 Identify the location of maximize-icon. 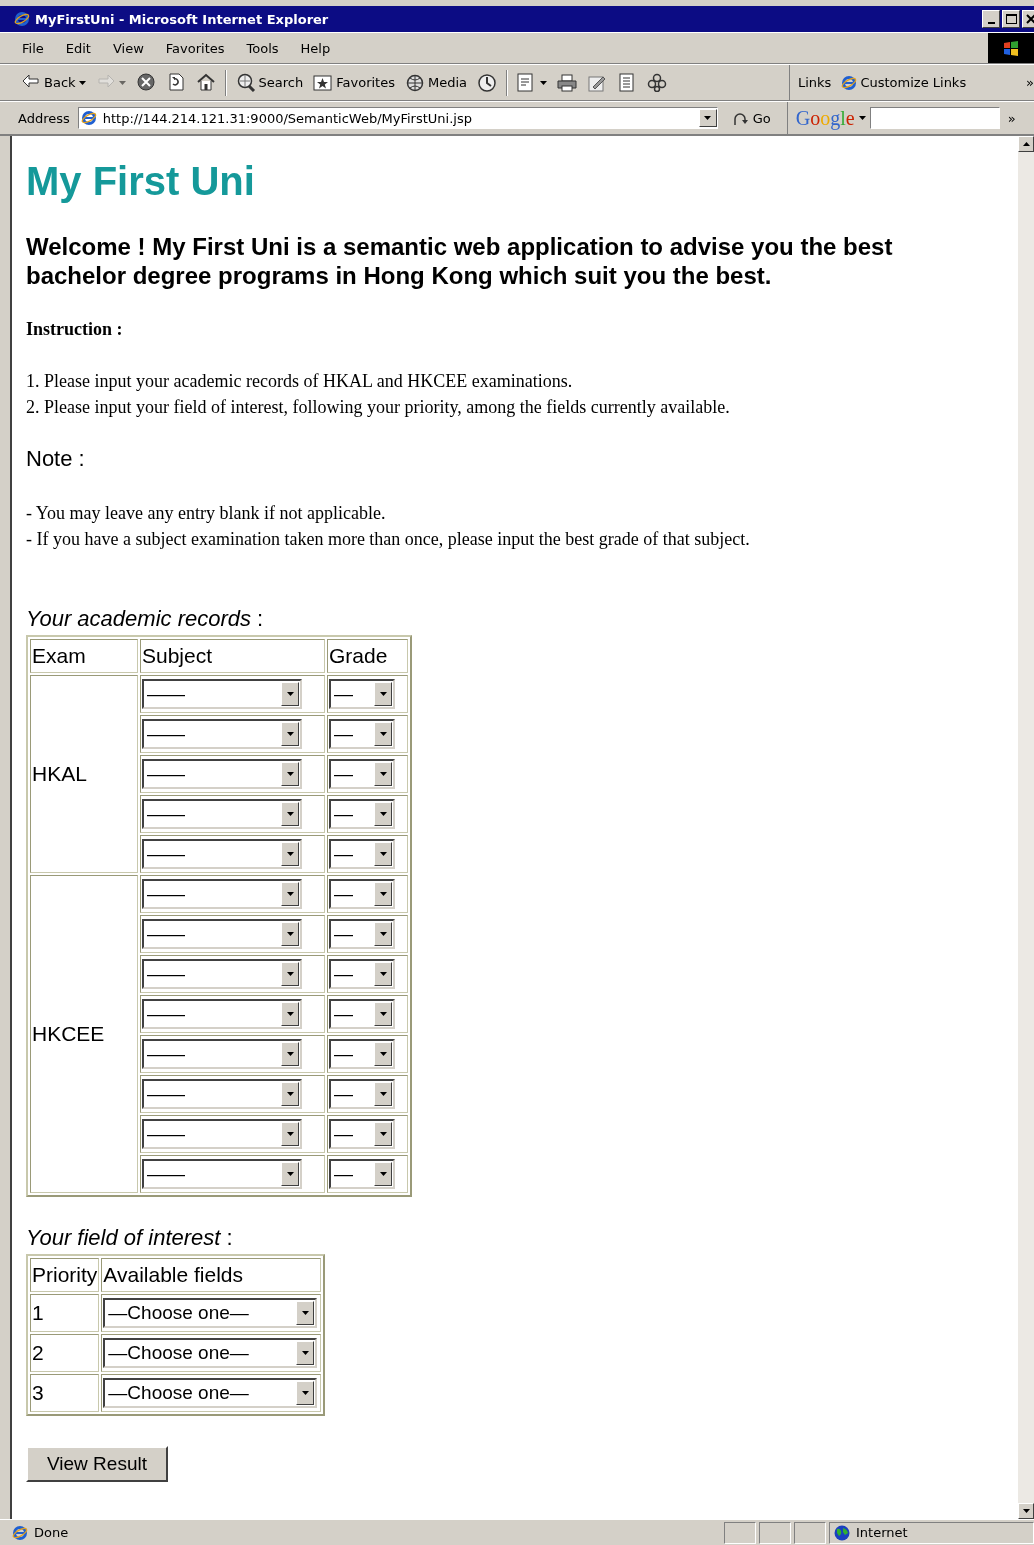
(1011, 19).